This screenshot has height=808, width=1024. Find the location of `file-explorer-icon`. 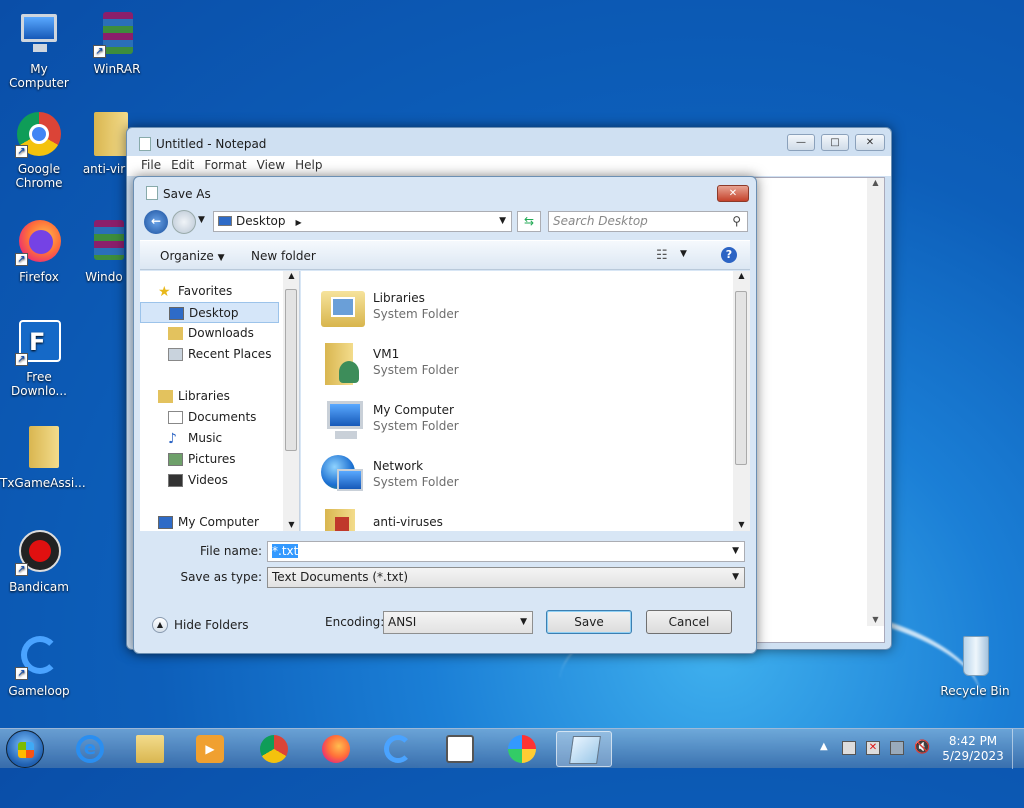

file-explorer-icon is located at coordinates (150, 749).